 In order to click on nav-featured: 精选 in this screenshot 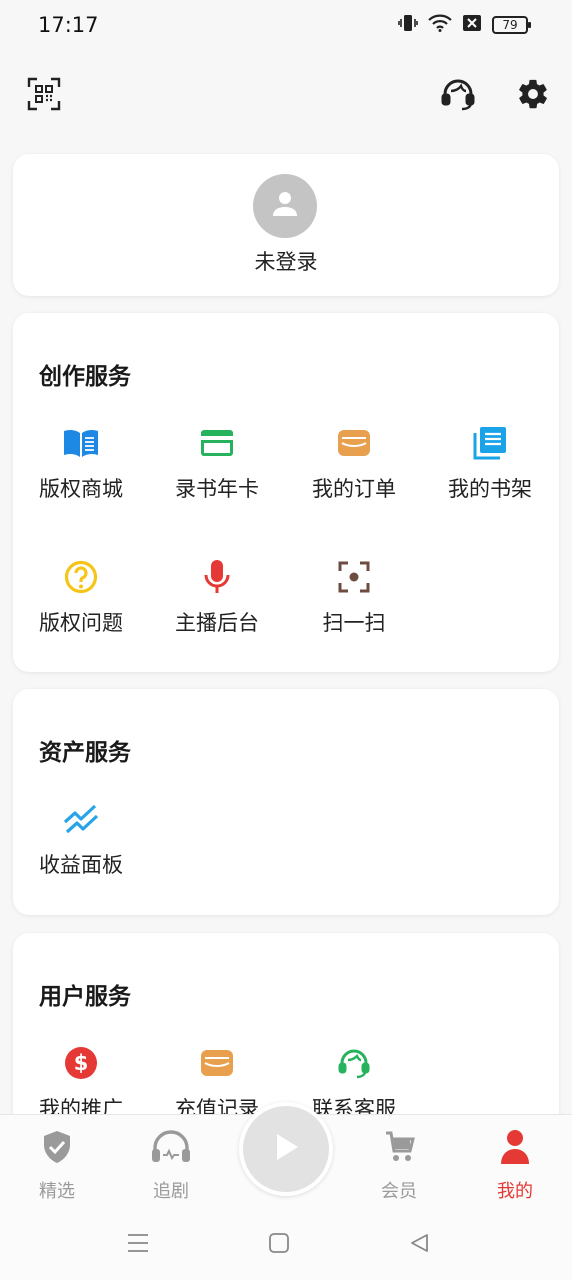, I will do `click(57, 1166)`.